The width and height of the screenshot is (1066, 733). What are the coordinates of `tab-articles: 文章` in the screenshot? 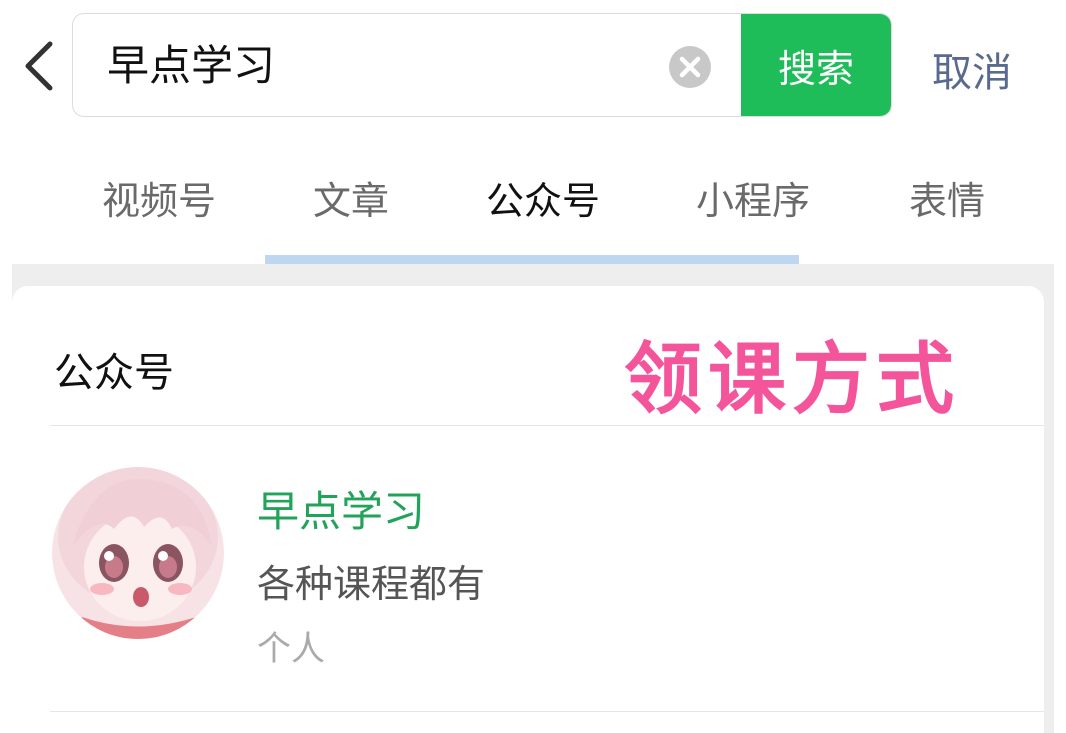 It's located at (351, 197).